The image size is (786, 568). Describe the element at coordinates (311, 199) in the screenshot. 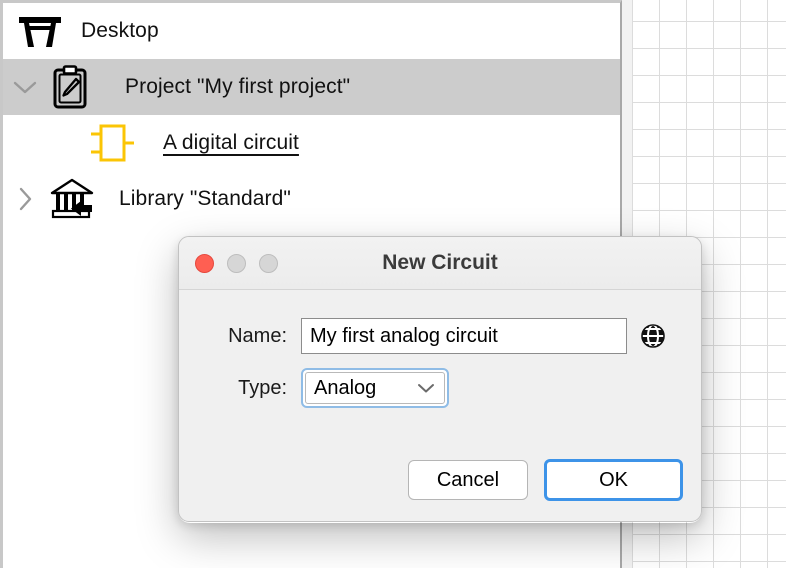

I see `tree-item-library: Library "Standard"` at that location.